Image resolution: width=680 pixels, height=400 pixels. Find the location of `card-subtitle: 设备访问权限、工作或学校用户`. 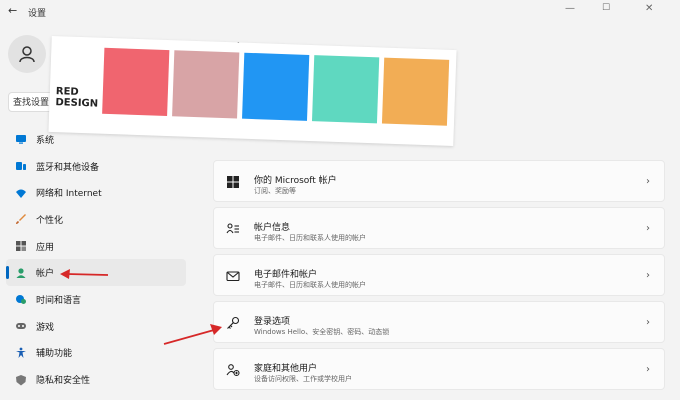

card-subtitle: 设备访问权限、工作或学校用户 is located at coordinates (303, 379).